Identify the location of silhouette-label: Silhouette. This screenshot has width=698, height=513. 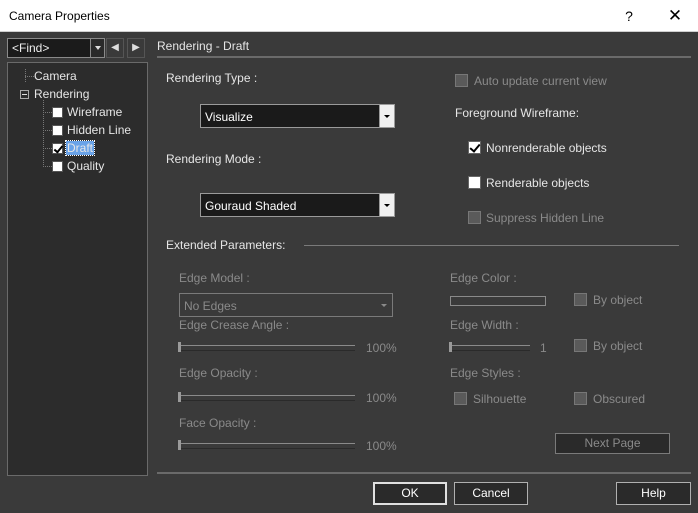
(500, 399).